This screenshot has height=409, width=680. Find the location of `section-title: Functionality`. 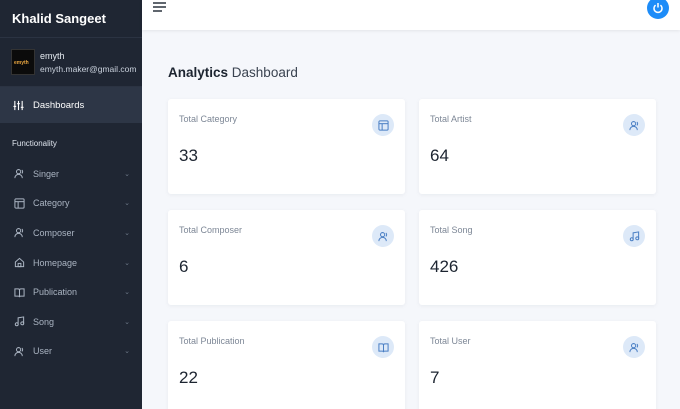

section-title: Functionality is located at coordinates (34, 143).